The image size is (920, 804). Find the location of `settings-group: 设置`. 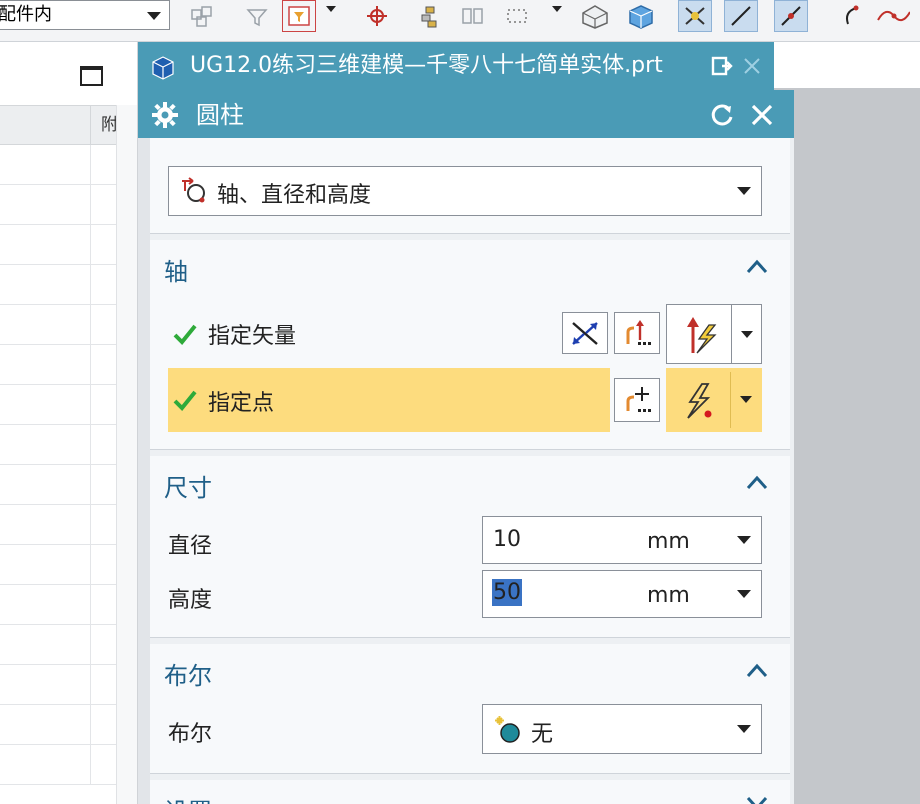

settings-group: 设置 is located at coordinates (470, 792).